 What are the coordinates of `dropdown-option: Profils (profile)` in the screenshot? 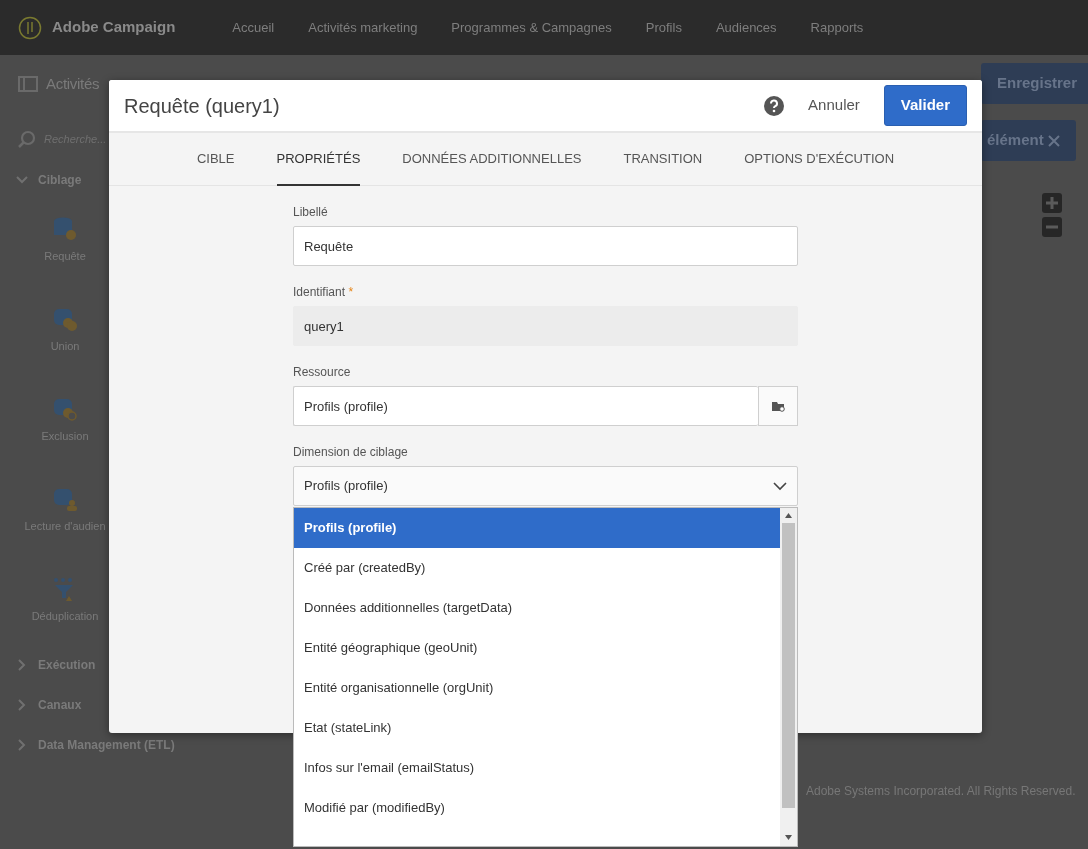 It's located at (537, 528).